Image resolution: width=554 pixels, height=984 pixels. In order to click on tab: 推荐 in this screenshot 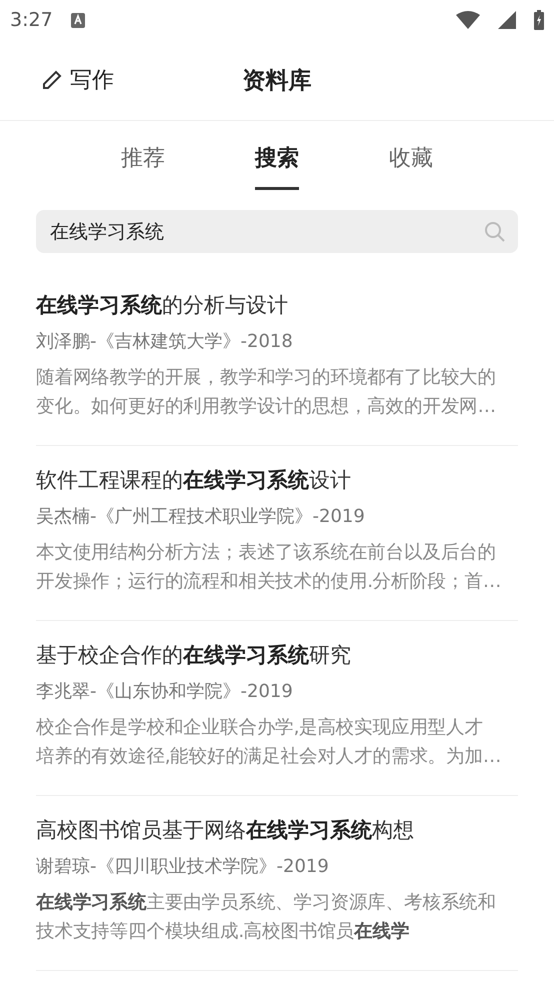, I will do `click(143, 164)`.